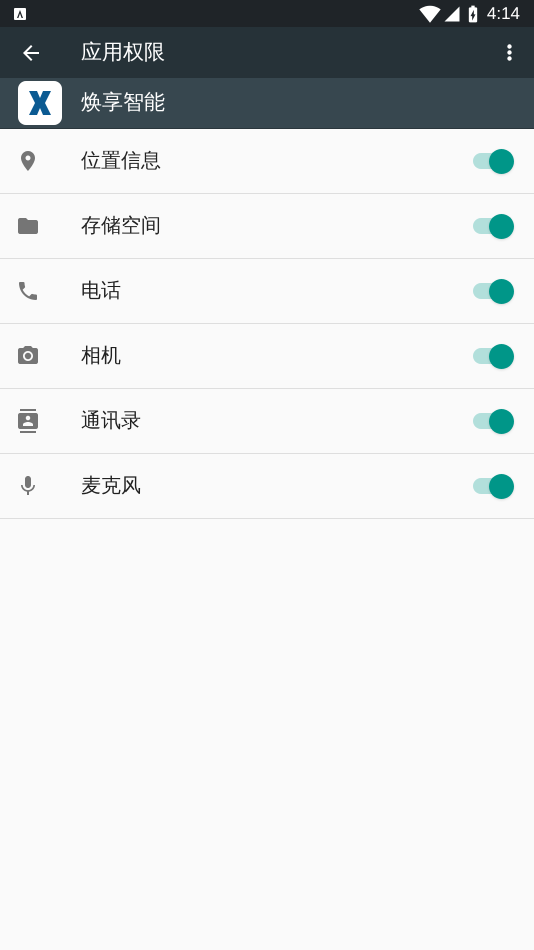  Describe the element at coordinates (503, 13) in the screenshot. I see `clock: 4:14` at that location.